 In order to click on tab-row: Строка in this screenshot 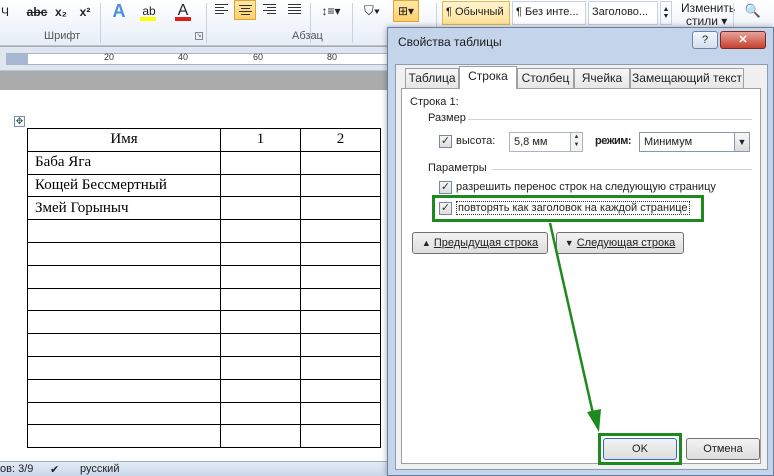, I will do `click(488, 77)`.